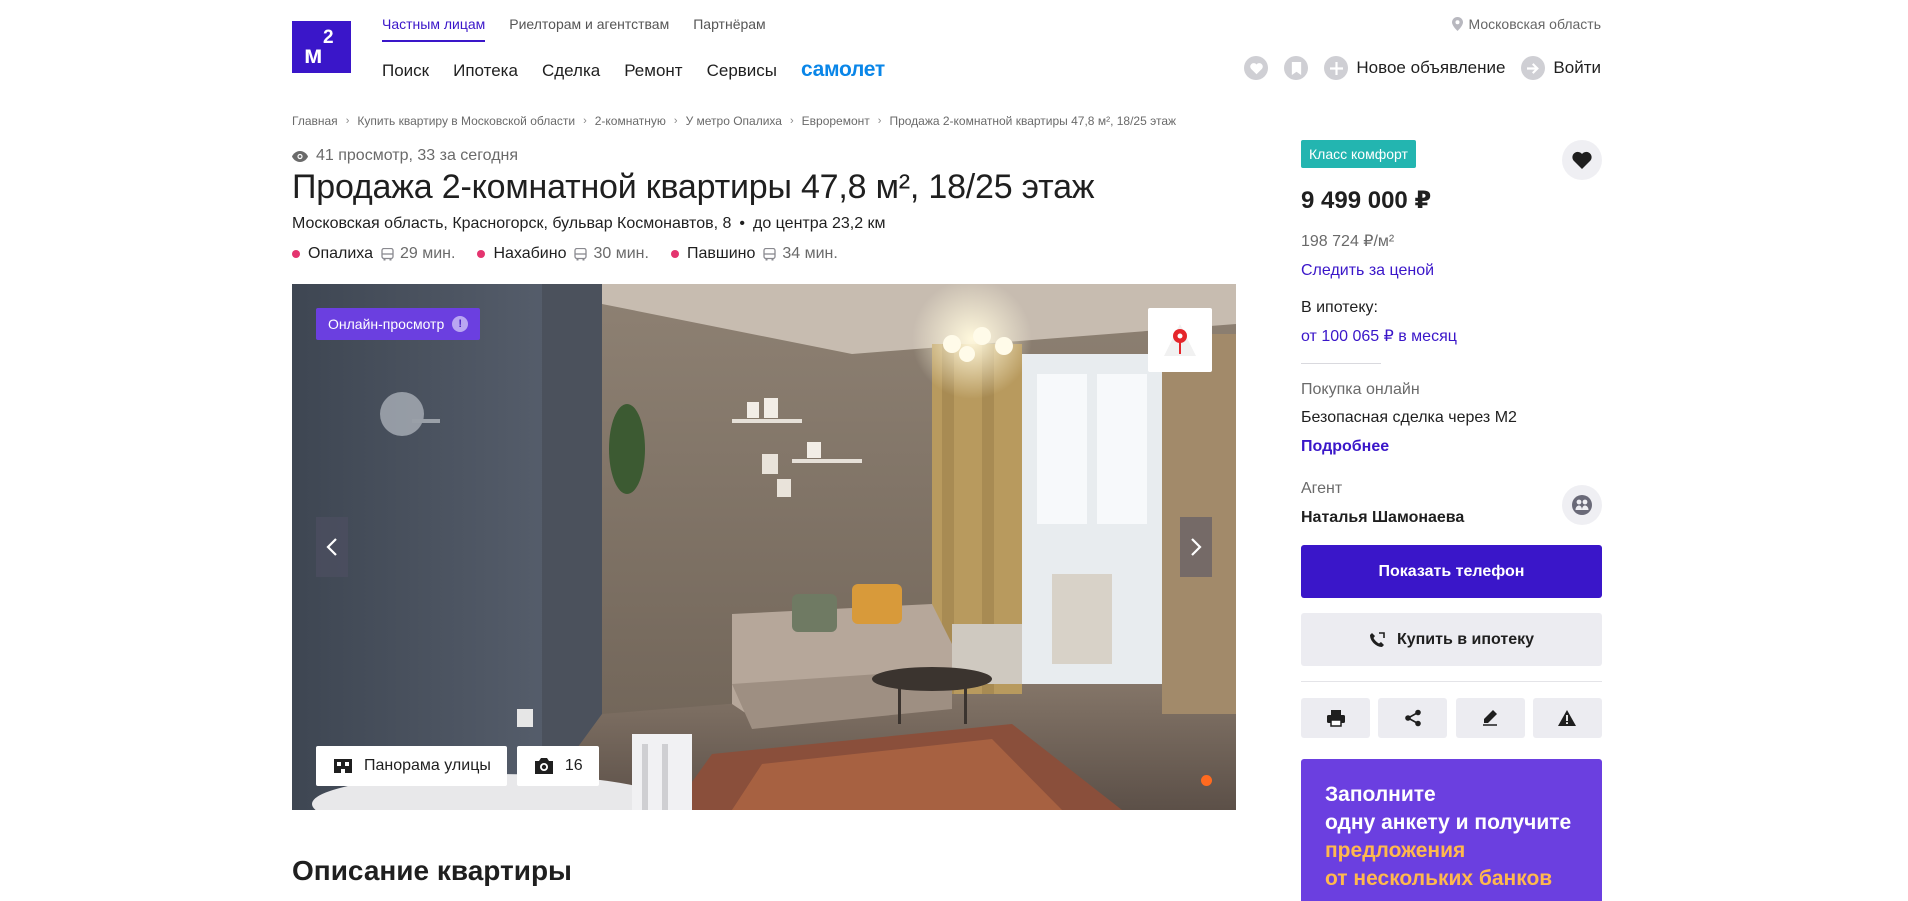 The width and height of the screenshot is (1908, 901). Describe the element at coordinates (427, 765) in the screenshot. I see `panorama-label: Панорама улицы` at that location.